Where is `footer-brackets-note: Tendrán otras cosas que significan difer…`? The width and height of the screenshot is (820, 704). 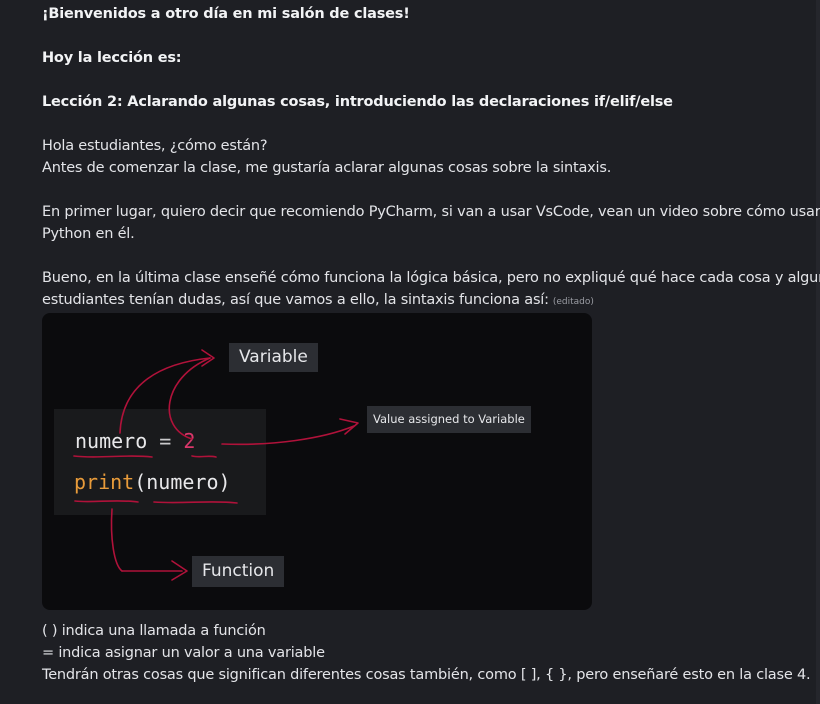
footer-brackets-note: Tendrán otras cosas que significan difer… is located at coordinates (426, 675).